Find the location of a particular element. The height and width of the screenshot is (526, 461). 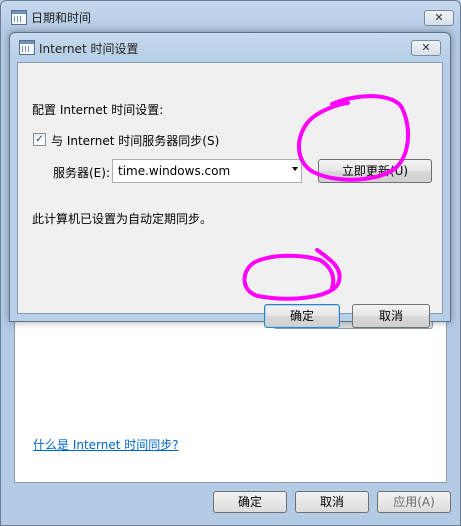

internet-time-help-link: 什么是 Internet 时间同步? is located at coordinates (106, 444).